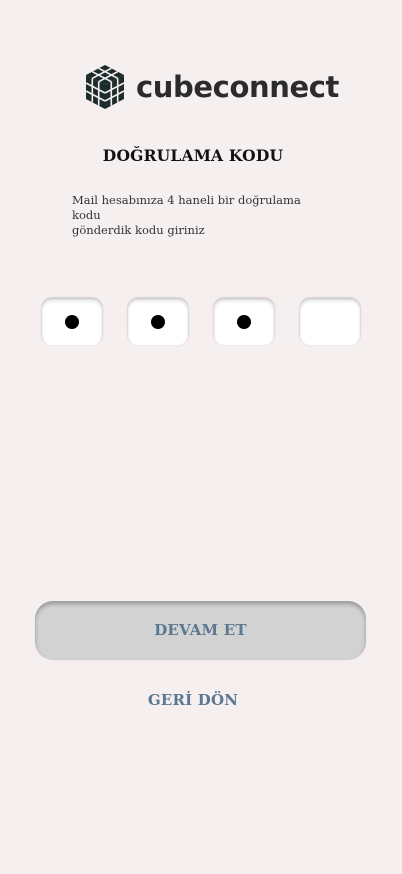  I want to click on brand-logo: cubeconnect, so click(211, 87).